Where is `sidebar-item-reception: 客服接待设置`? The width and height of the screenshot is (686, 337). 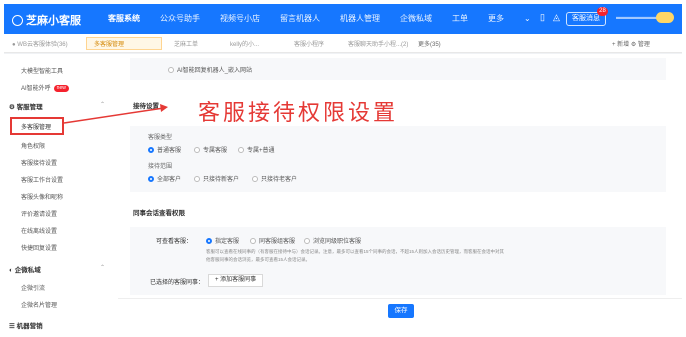 sidebar-item-reception: 客服接待设置 is located at coordinates (39, 162).